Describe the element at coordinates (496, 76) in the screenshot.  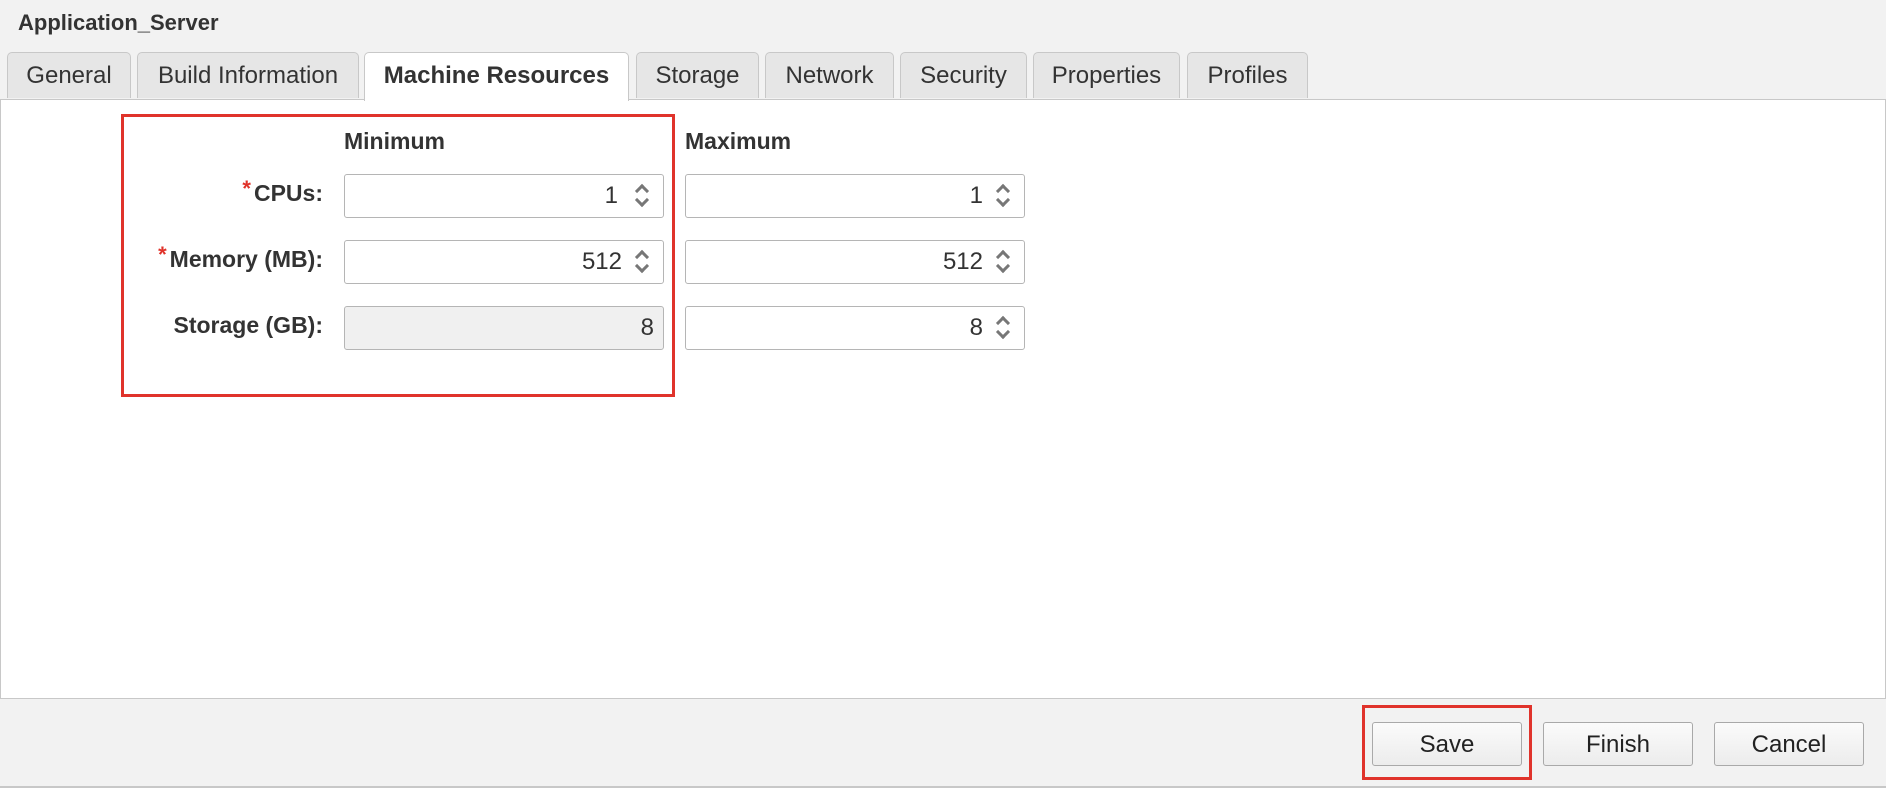
I see `tab-machine-resources: Machine Resources` at that location.